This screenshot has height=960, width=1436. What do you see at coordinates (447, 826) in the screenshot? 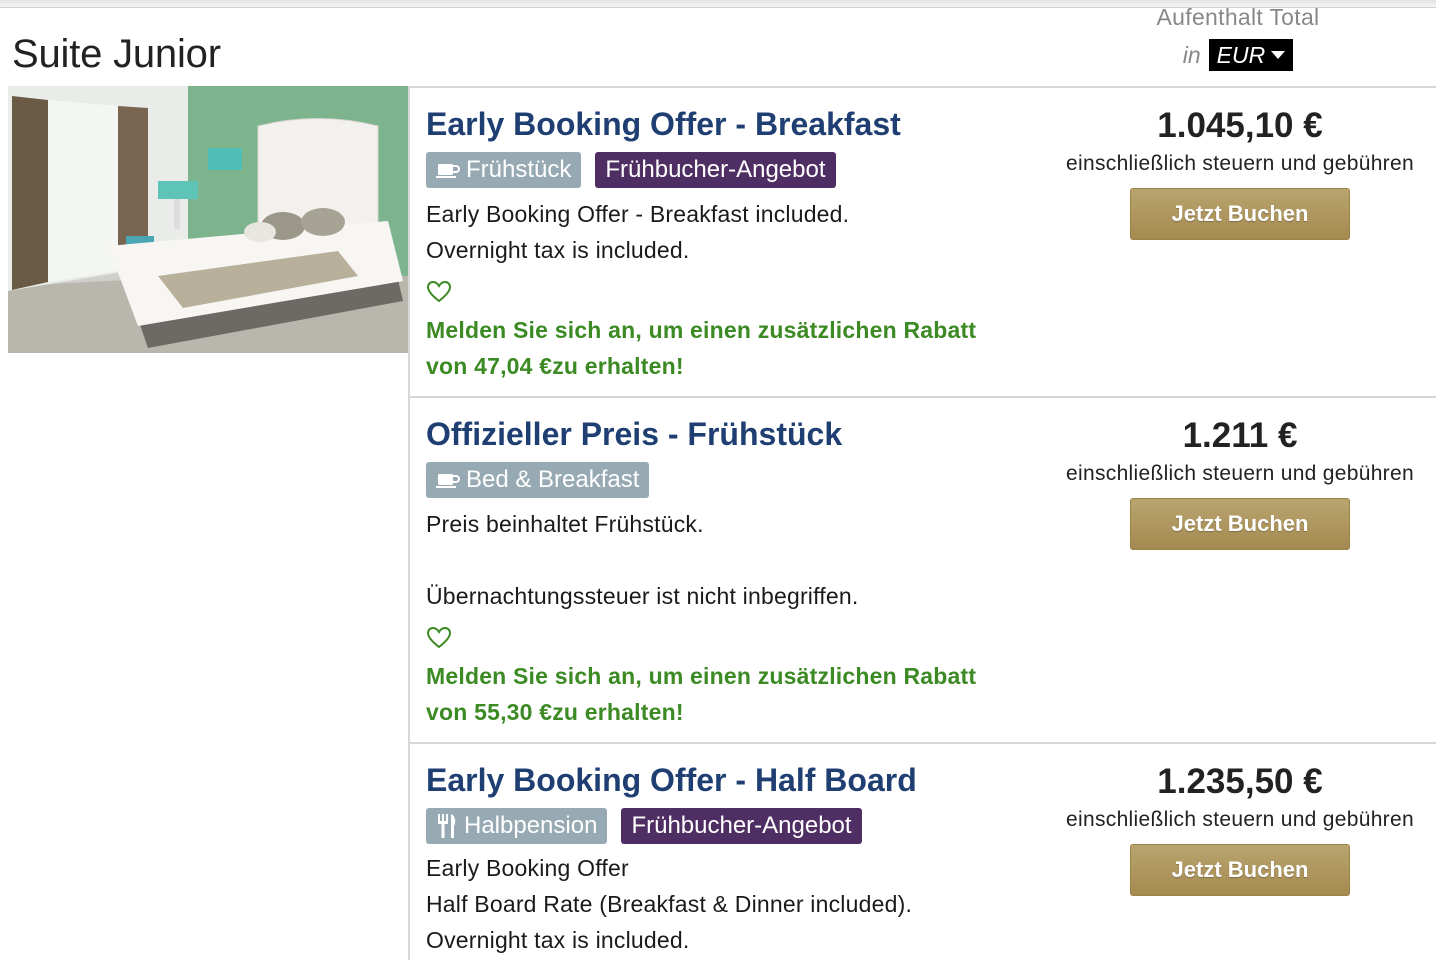
I see `fork-knife-icon` at bounding box center [447, 826].